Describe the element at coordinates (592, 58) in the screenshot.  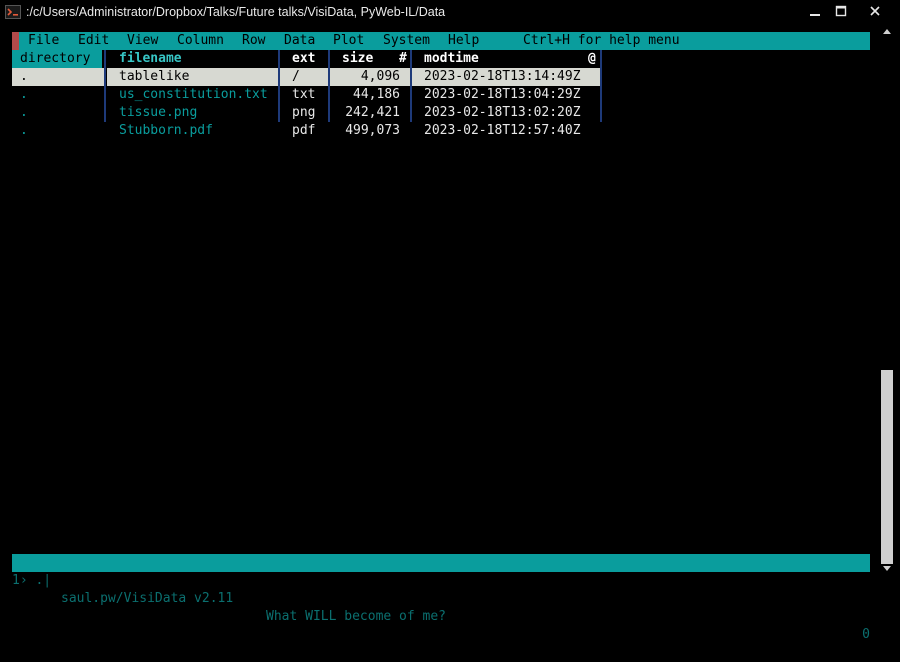
I see `column-type-date: @` at that location.